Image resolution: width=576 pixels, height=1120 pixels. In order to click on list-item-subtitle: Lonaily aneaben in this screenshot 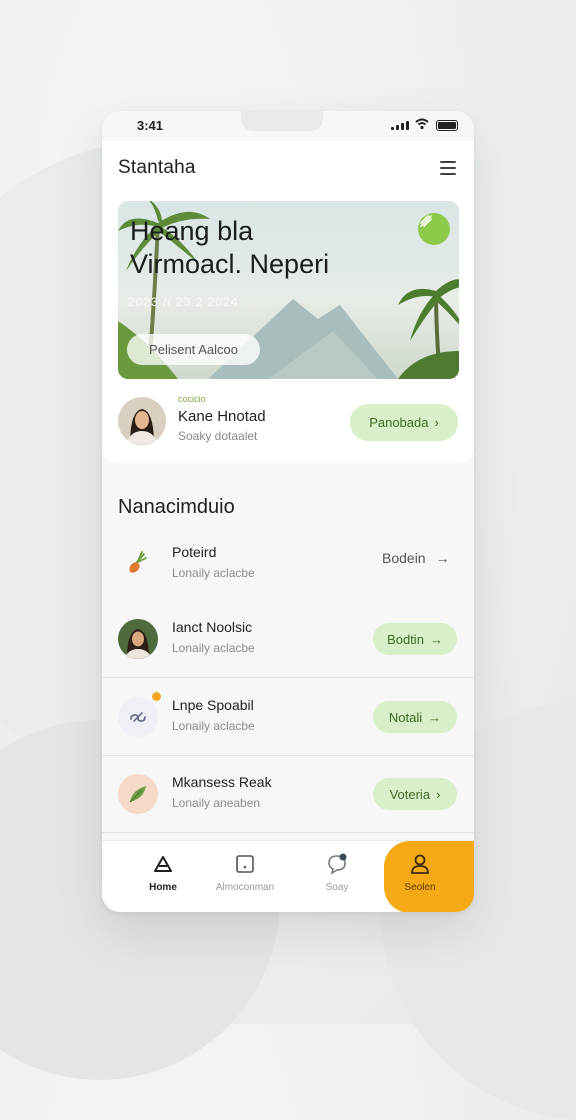, I will do `click(216, 803)`.